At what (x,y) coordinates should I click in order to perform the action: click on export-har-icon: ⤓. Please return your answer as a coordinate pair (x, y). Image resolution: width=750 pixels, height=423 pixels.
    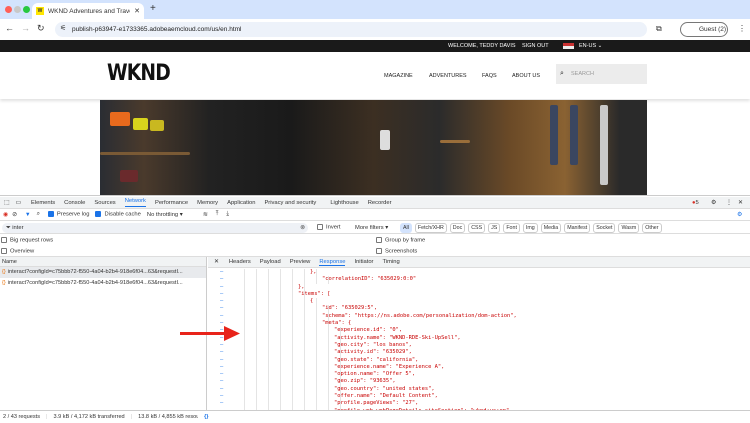
    Looking at the image, I should click on (227, 214).